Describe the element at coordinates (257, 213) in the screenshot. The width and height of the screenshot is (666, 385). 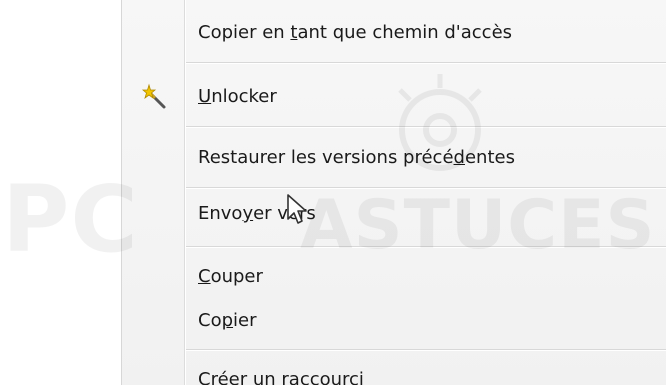
I see `menu-item-label: Envoyer vers` at that location.